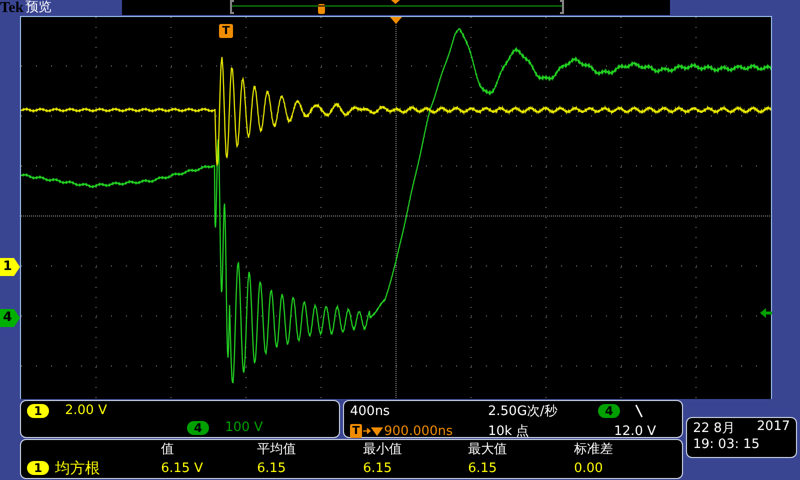  What do you see at coordinates (12, 8) in the screenshot?
I see `brand-logo: Tek` at bounding box center [12, 8].